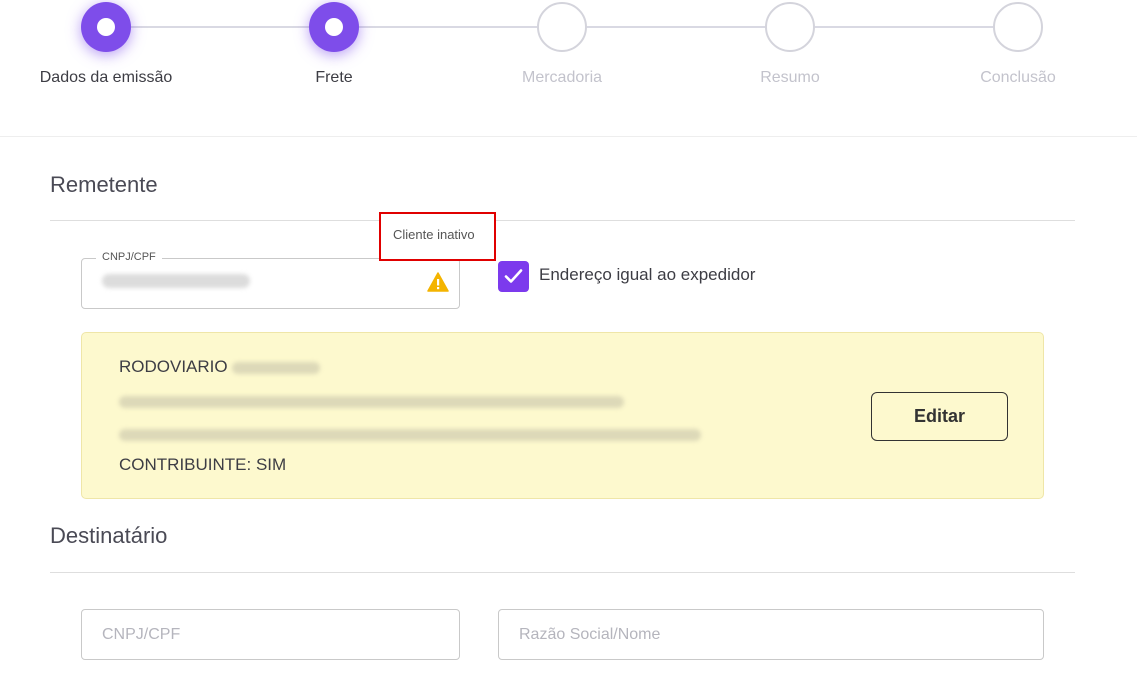  What do you see at coordinates (203, 464) in the screenshot?
I see `client-contribuinte: CONTRIBUINTE: SIM` at bounding box center [203, 464].